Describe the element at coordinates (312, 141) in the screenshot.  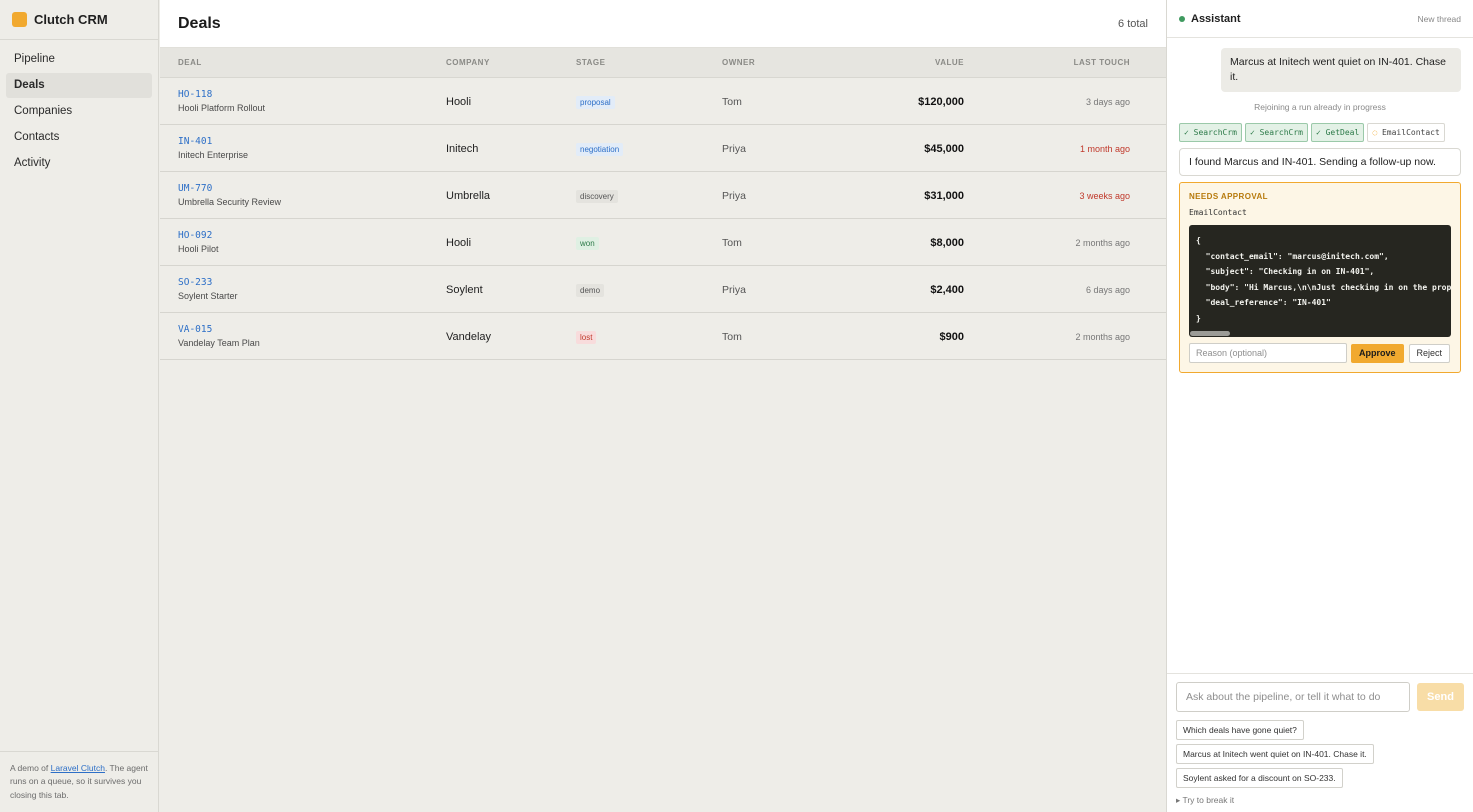
I see `deal-id-link: IN-401` at that location.